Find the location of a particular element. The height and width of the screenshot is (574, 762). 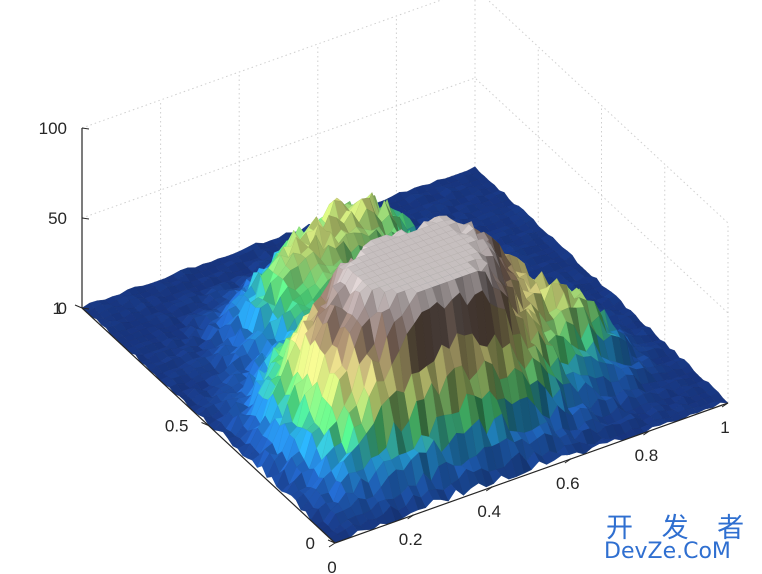

x-tick-label: 0.4 is located at coordinates (489, 511).